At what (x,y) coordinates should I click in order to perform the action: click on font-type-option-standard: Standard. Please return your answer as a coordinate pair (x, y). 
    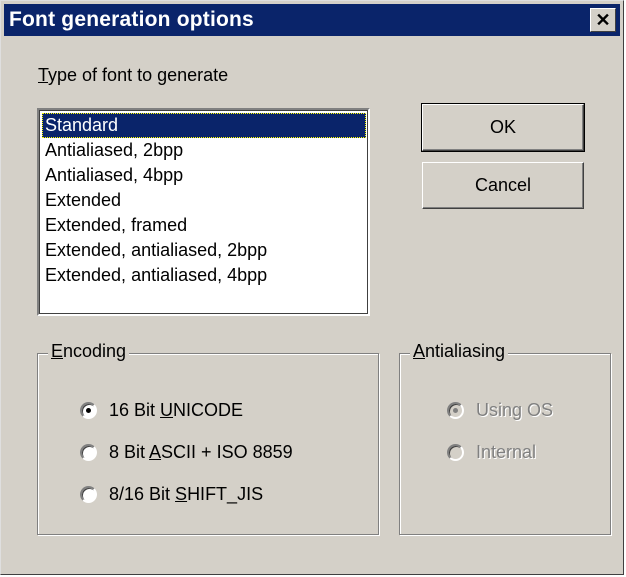
    Looking at the image, I should click on (204, 125).